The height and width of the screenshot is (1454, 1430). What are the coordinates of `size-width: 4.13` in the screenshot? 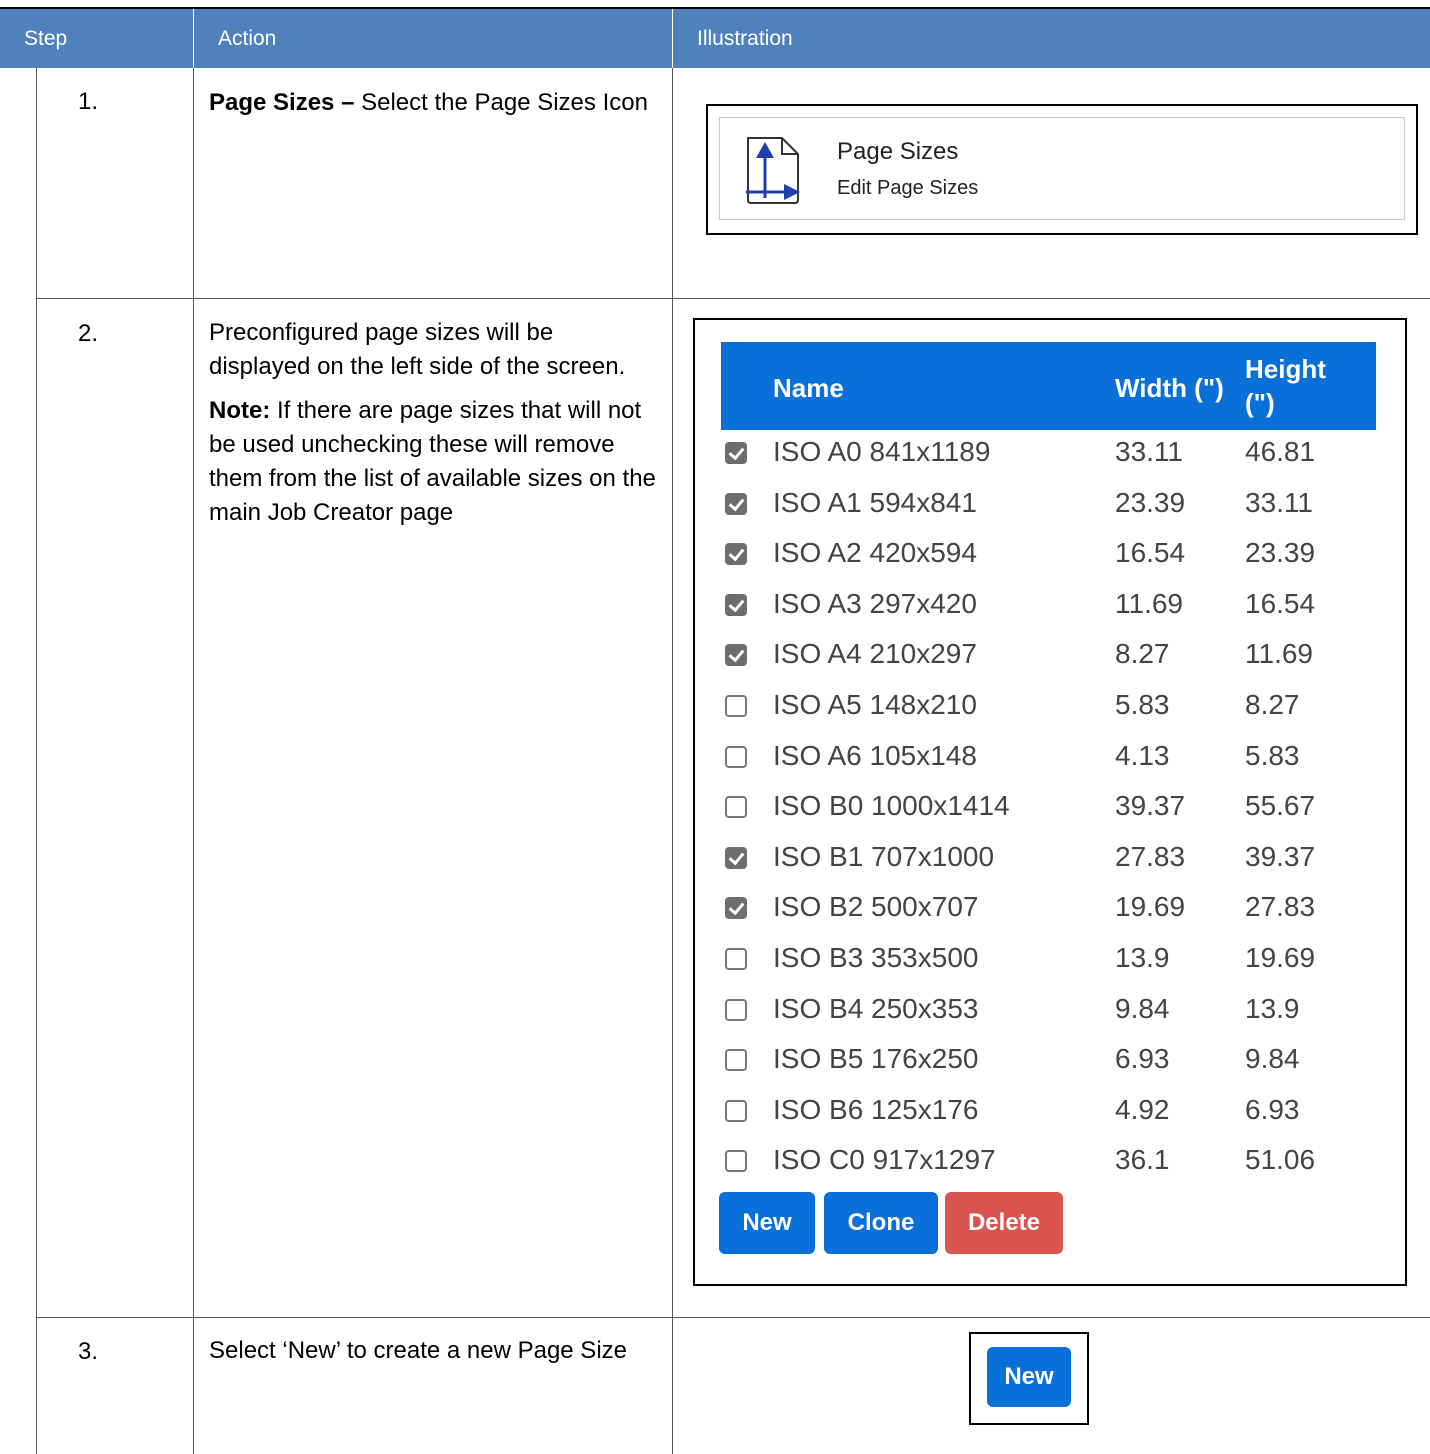 It's located at (1142, 755).